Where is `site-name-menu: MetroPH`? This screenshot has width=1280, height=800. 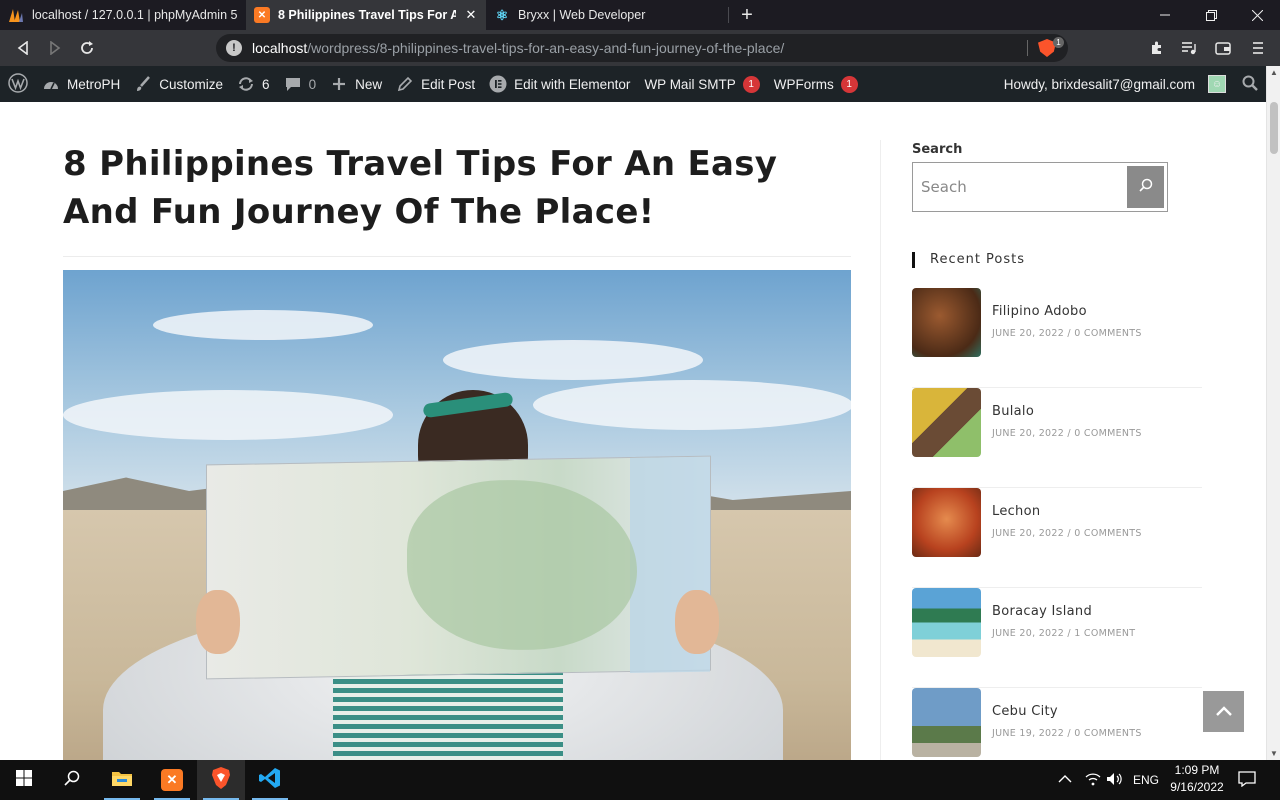 site-name-menu: MetroPH is located at coordinates (81, 84).